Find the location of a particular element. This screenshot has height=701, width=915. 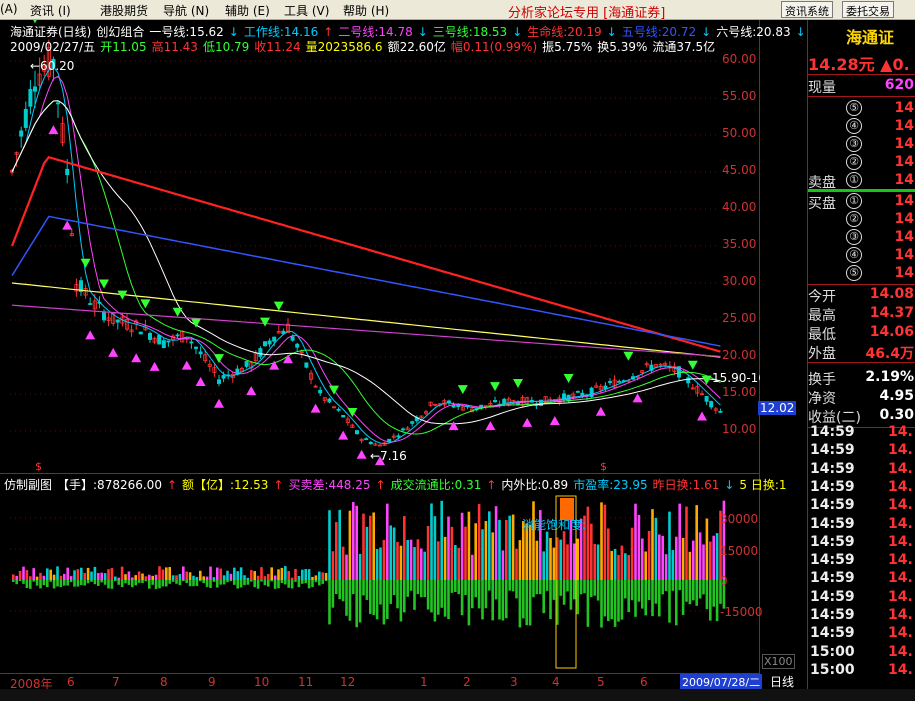

menu-item-assist: 辅助 (E) is located at coordinates (247, 10).